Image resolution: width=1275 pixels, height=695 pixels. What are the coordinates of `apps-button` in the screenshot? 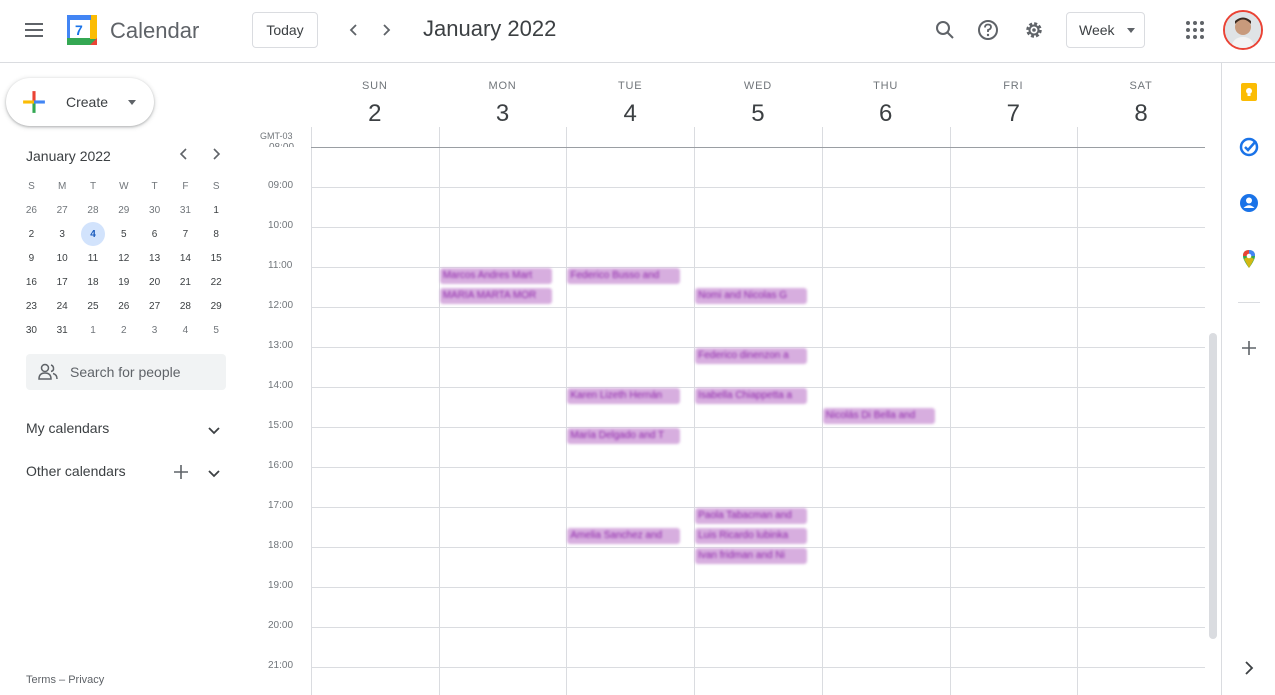 It's located at (1195, 30).